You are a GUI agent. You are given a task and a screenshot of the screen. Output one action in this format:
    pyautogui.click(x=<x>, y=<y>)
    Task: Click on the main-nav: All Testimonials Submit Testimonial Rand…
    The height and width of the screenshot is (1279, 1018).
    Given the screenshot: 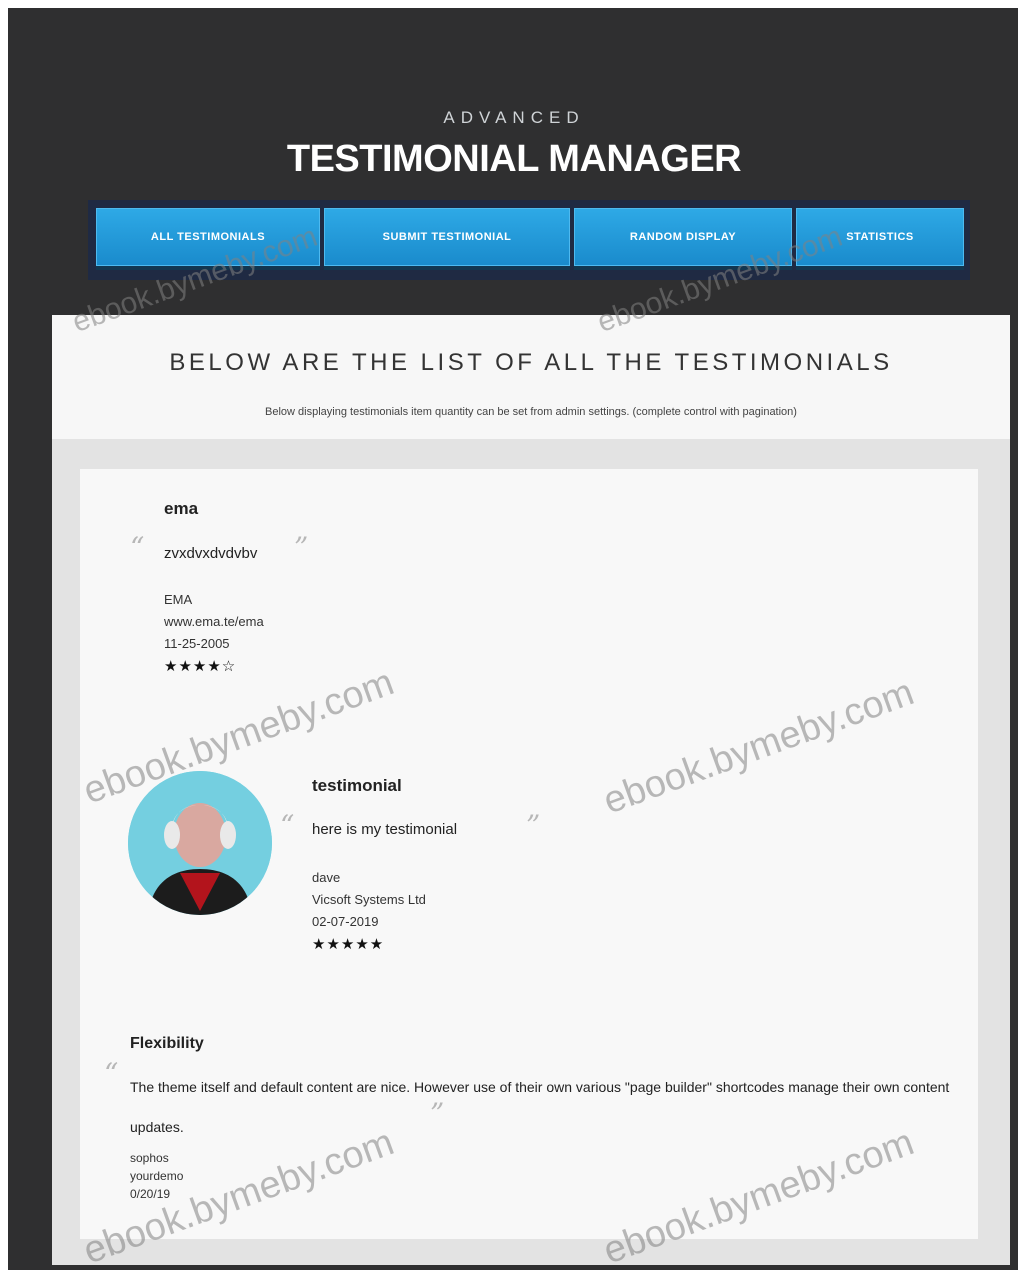 What is the action you would take?
    pyautogui.click(x=529, y=240)
    